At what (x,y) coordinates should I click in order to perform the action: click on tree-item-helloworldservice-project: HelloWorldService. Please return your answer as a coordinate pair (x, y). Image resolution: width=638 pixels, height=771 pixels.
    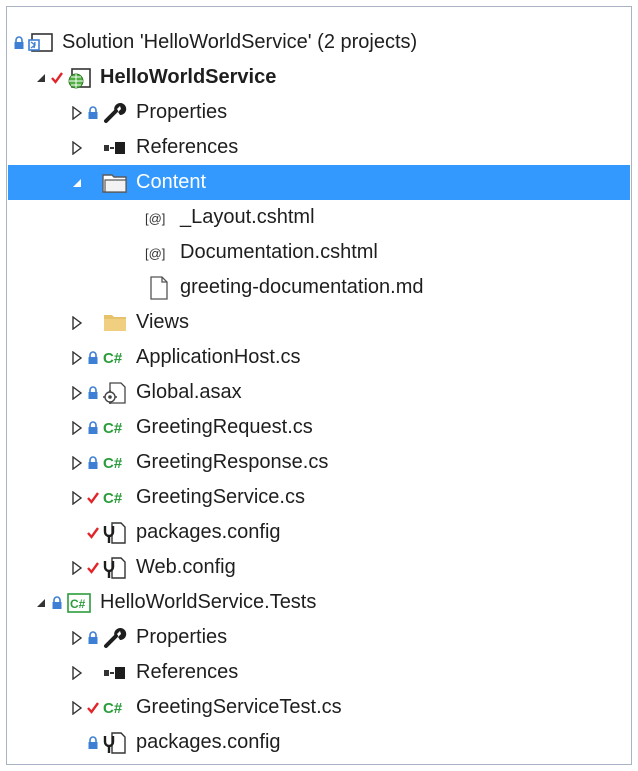
    Looking at the image, I should click on (319, 77).